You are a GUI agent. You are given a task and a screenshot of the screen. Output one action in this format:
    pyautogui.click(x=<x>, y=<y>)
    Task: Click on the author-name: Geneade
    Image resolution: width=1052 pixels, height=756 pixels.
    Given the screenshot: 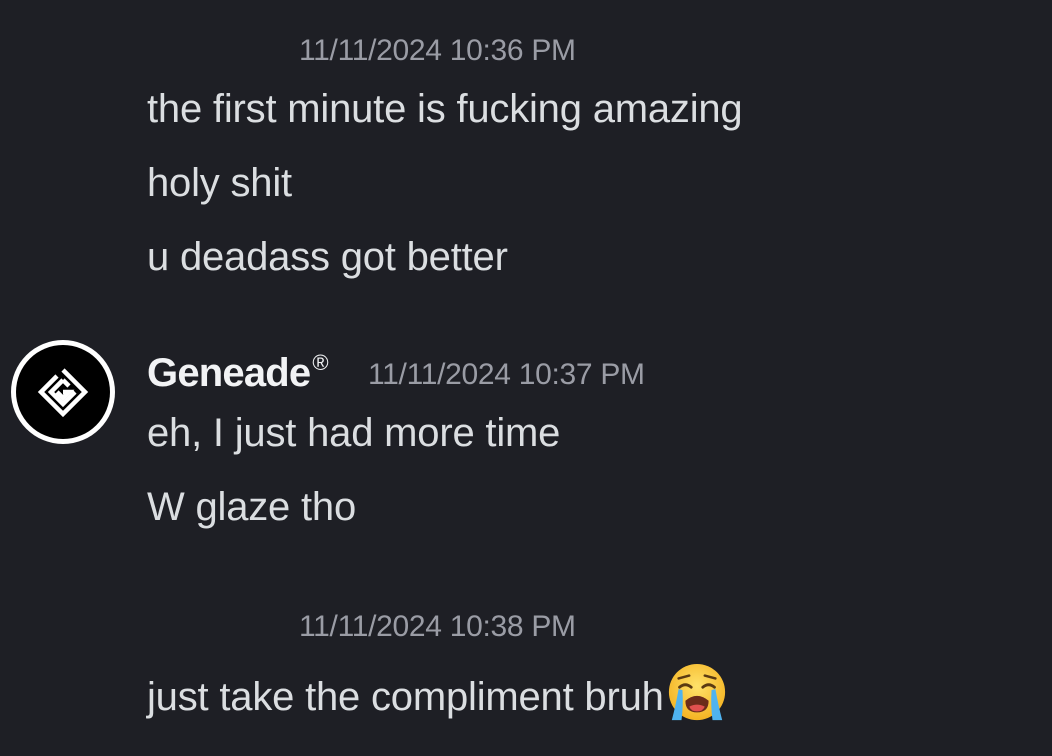 What is the action you would take?
    pyautogui.click(x=229, y=373)
    